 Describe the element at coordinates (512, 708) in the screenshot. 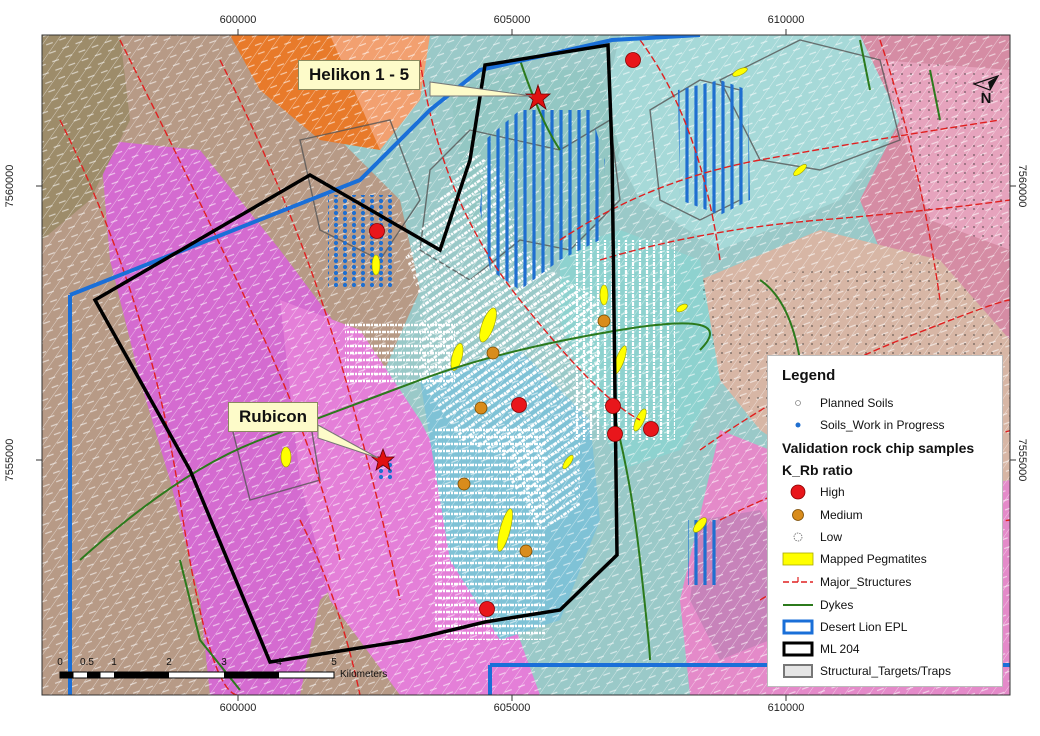

I see `x-tick-bottom: 605000` at that location.